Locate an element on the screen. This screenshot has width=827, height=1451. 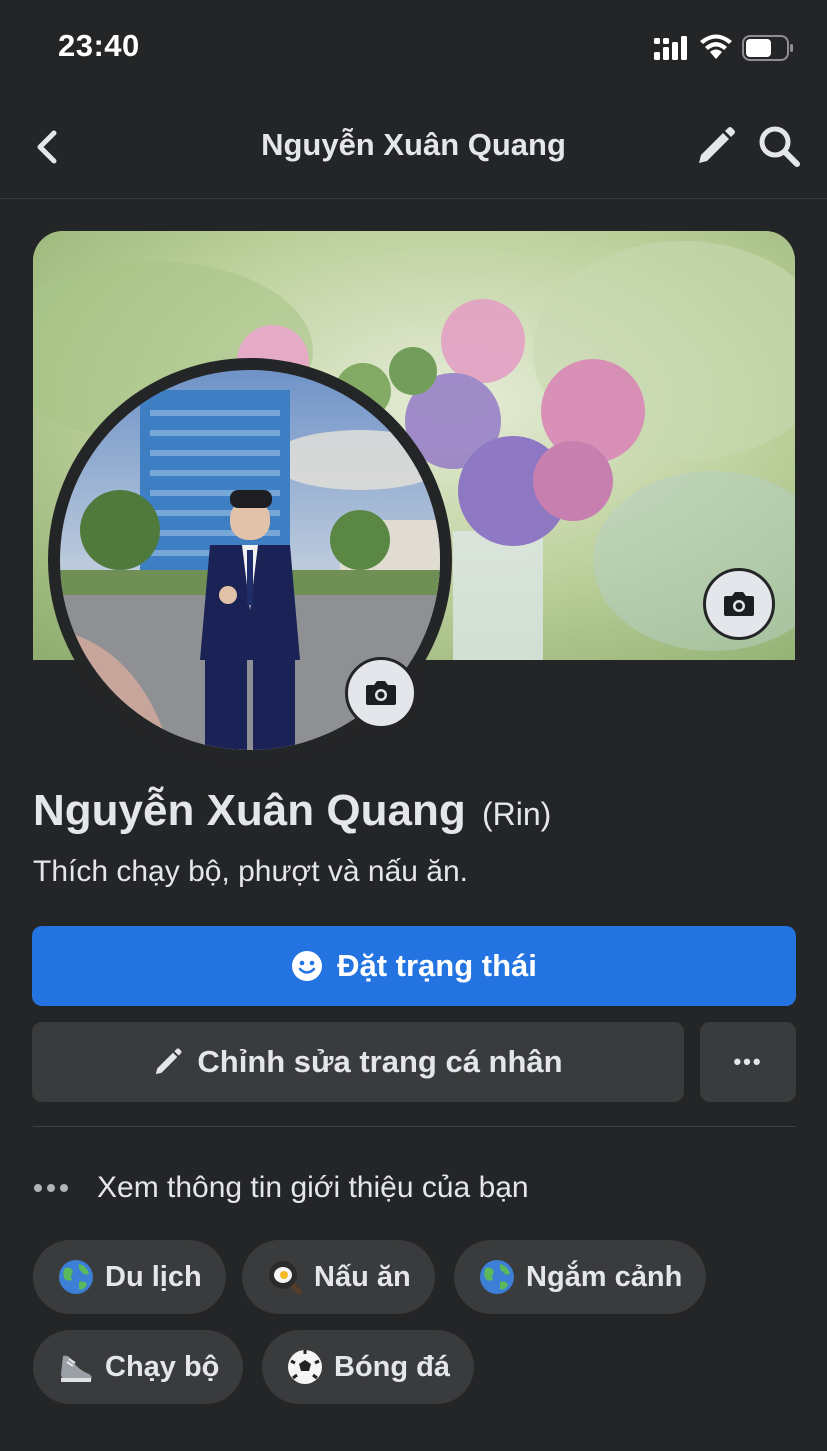
change-cover-photo-button is located at coordinates (739, 604).